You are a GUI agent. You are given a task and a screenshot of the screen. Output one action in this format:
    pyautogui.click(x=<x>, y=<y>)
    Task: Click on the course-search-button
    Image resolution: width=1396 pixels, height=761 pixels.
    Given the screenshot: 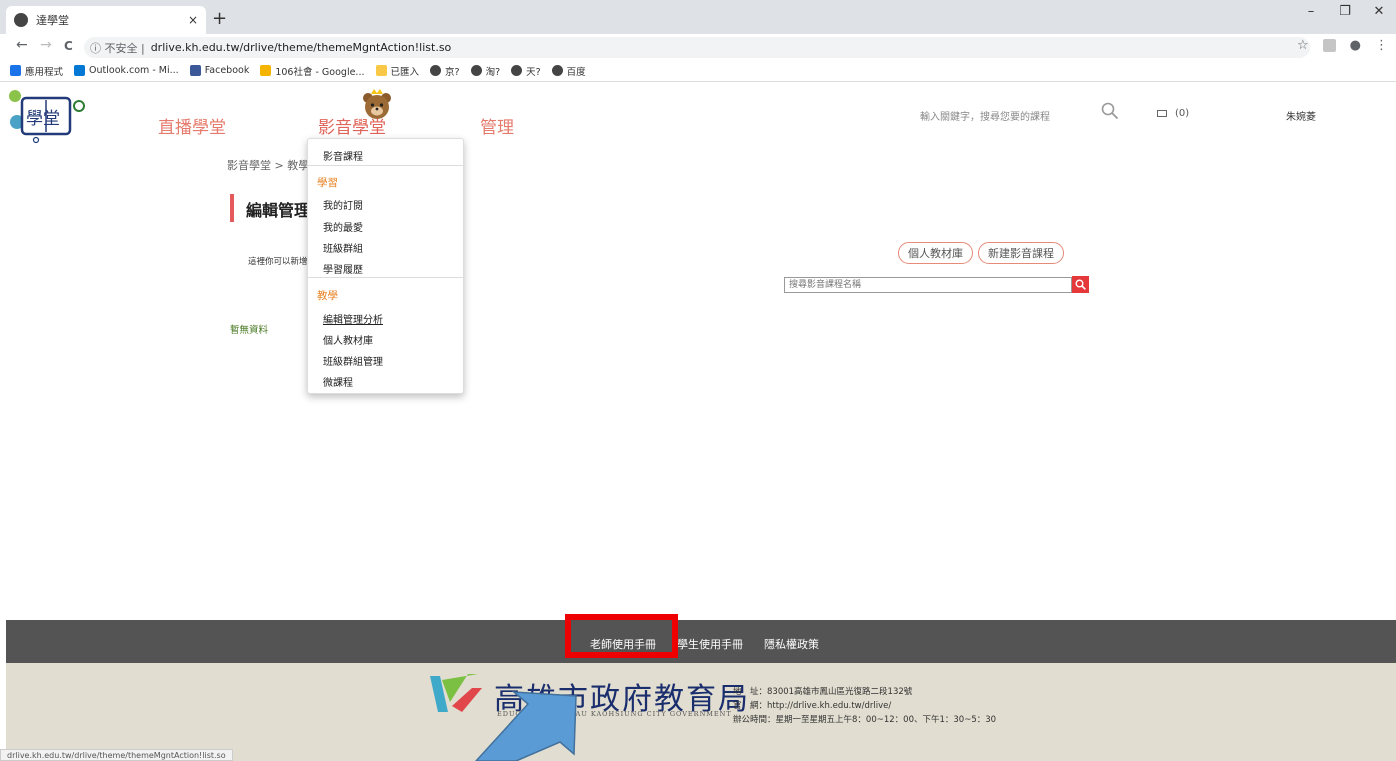 What is the action you would take?
    pyautogui.click(x=1080, y=284)
    